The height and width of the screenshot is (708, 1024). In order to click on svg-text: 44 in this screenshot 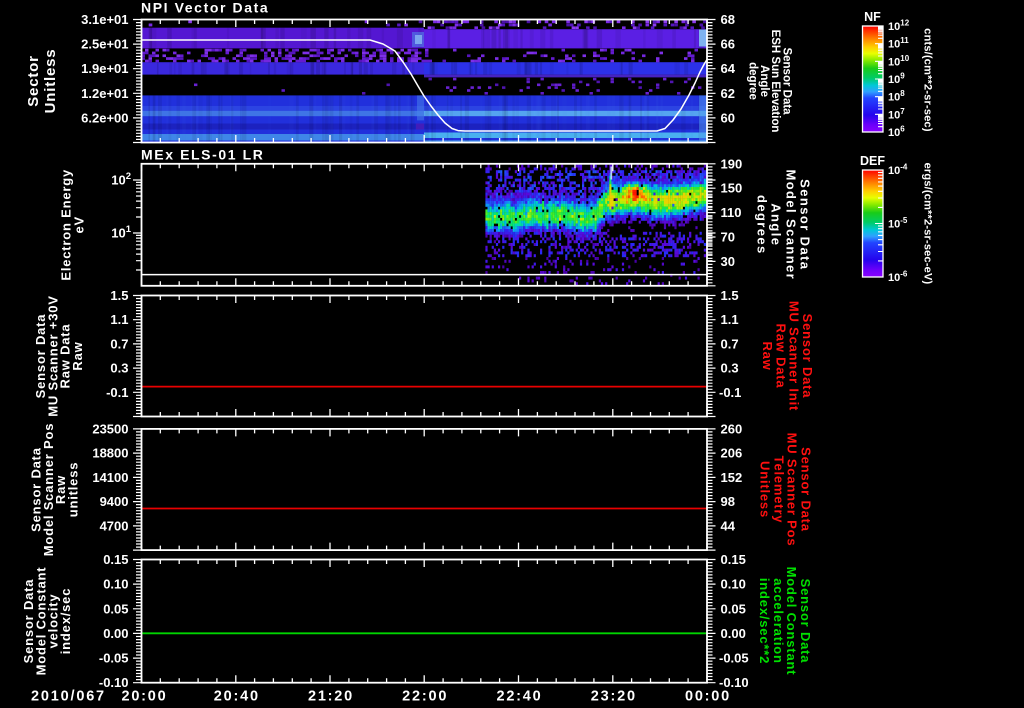, I will do `click(728, 525)`.